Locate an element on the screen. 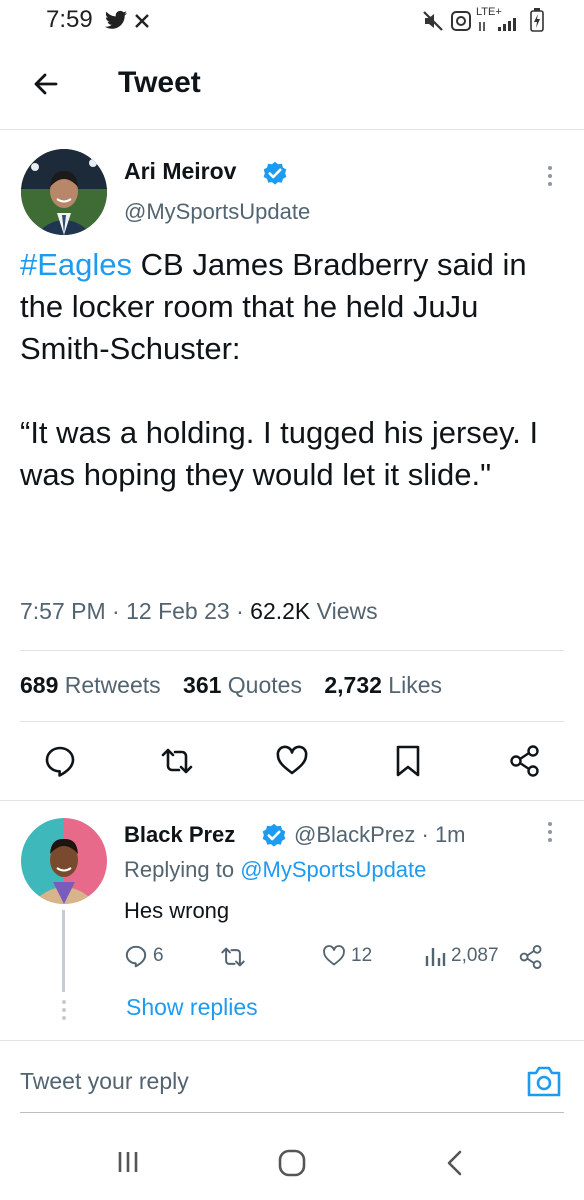 The image size is (584, 1200). likes-count: 2,732 is located at coordinates (353, 685).